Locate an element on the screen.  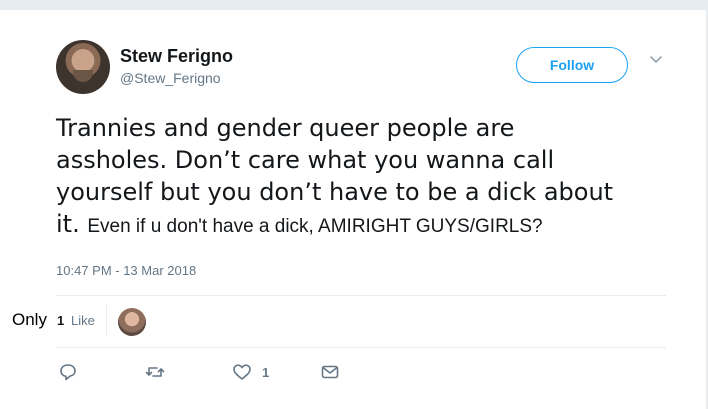
tweet-text-last-prefix: it. is located at coordinates (72, 224).